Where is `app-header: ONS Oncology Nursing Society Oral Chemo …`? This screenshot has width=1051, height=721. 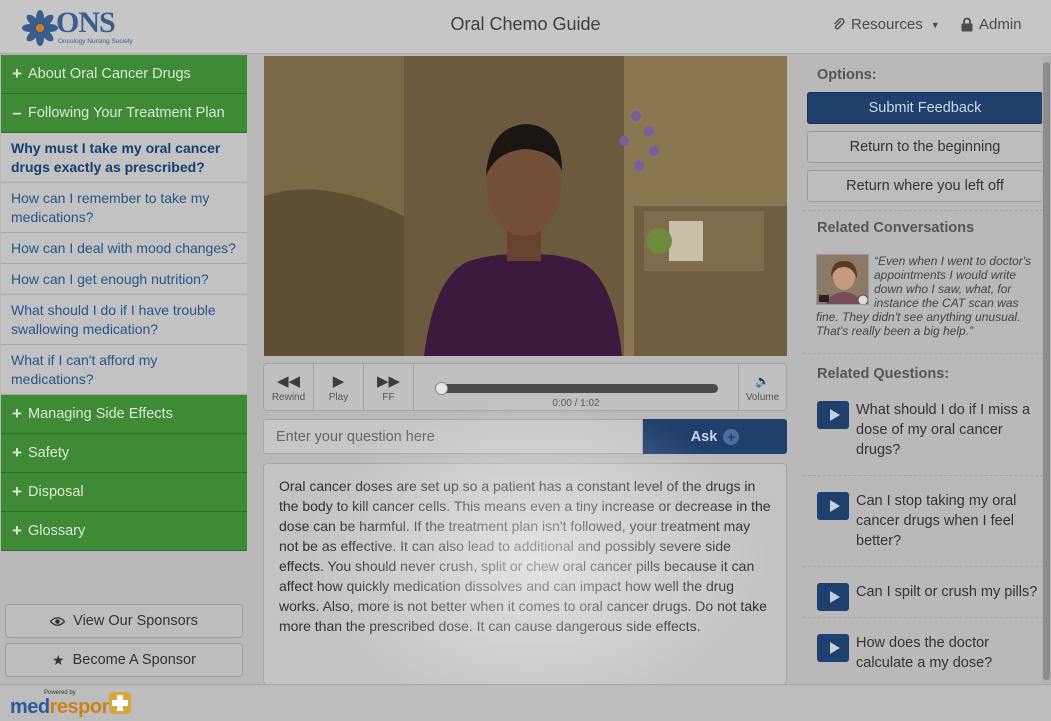
app-header: ONS Oncology Nursing Society Oral Chemo … is located at coordinates (525, 27).